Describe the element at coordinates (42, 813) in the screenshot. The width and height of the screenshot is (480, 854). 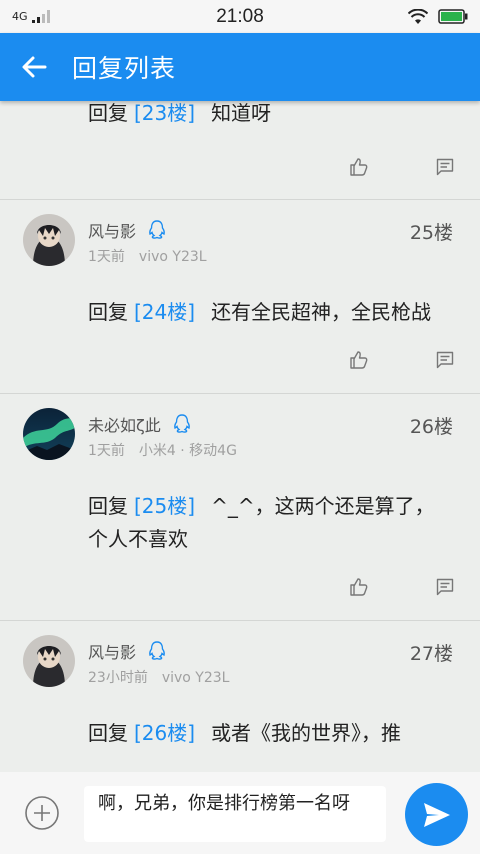
I see `add-circle-icon` at that location.